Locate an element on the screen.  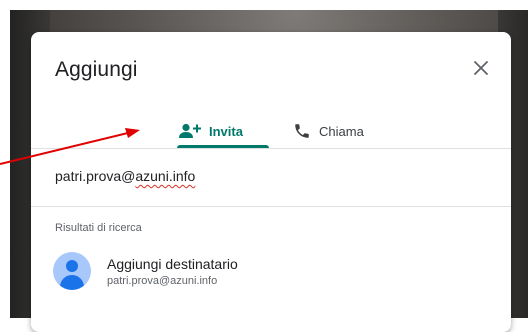
add-recipient-title: Aggiungi destinatario is located at coordinates (172, 263).